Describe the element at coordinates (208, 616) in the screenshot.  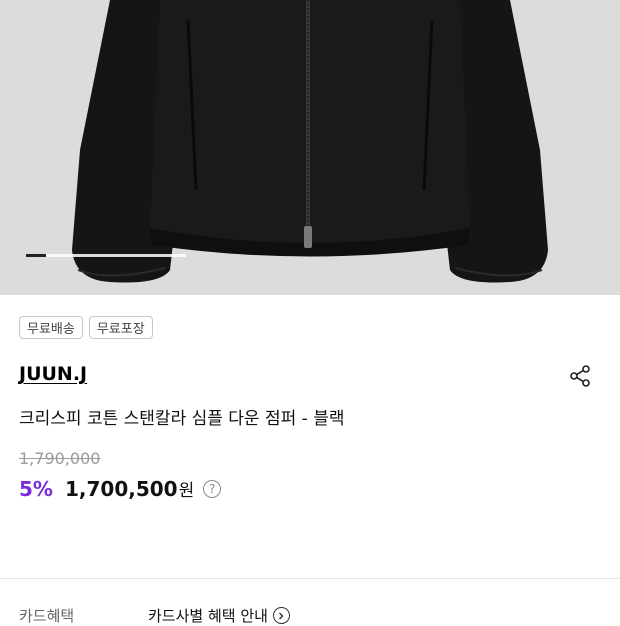
I see `card-benefit-link-label: 카드사별 혜택 안내` at that location.